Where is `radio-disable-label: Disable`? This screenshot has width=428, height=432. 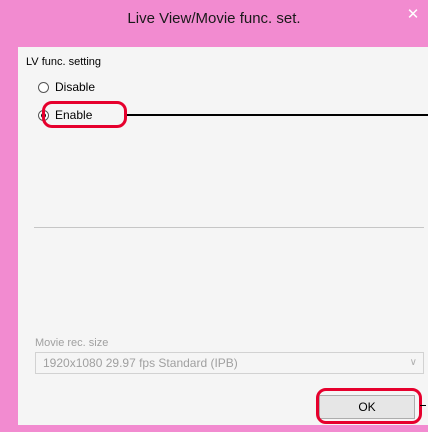
radio-disable-label: Disable is located at coordinates (75, 87).